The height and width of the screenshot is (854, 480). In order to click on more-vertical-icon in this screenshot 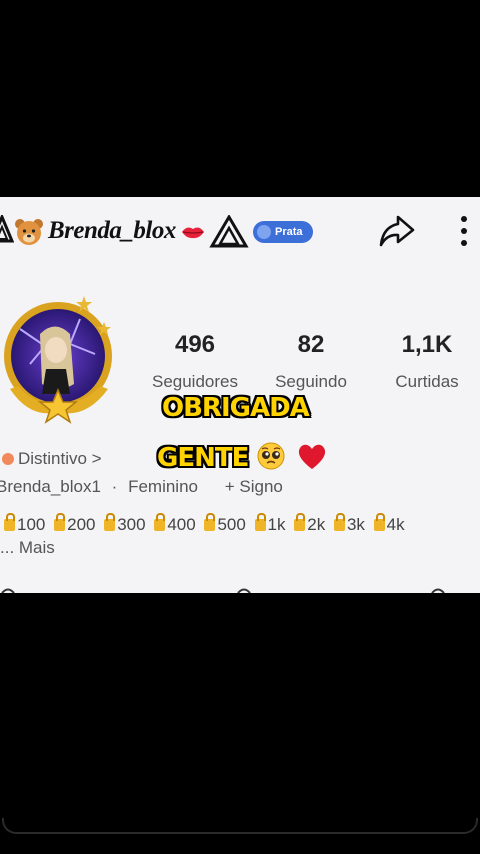, I will do `click(464, 231)`.